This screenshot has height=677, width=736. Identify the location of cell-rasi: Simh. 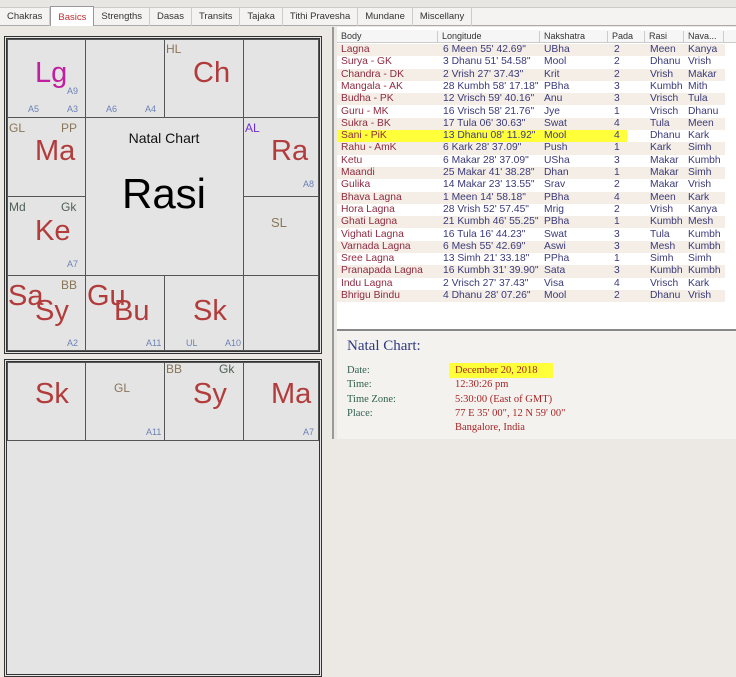
(662, 259).